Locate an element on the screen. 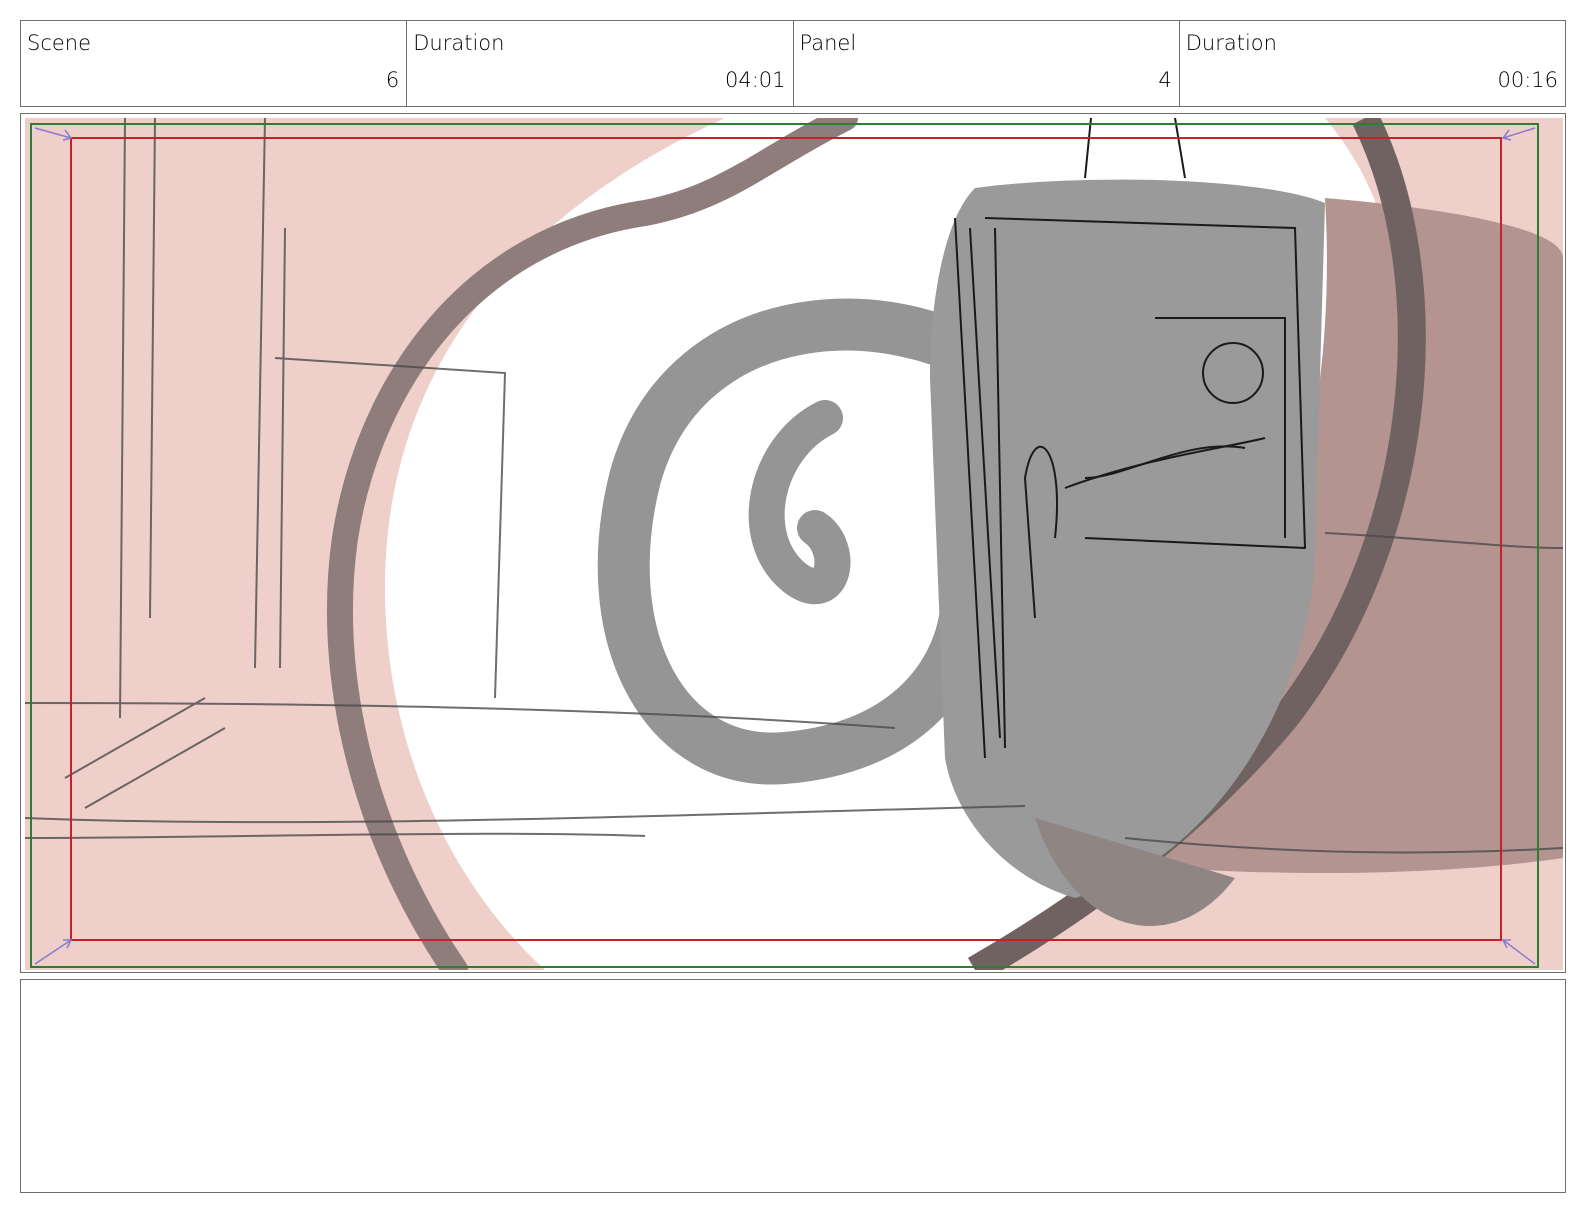 This screenshot has height=1224, width=1584. scene-value: 6 is located at coordinates (392, 80).